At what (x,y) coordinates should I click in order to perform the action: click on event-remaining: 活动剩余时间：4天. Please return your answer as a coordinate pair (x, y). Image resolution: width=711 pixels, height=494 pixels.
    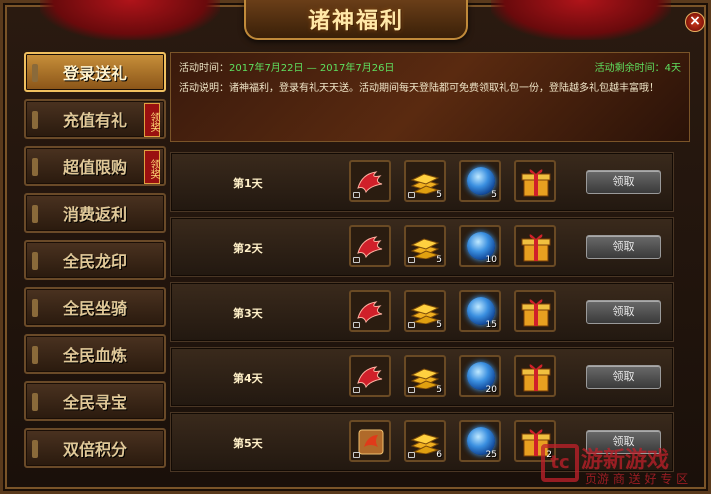
    Looking at the image, I should click on (638, 69).